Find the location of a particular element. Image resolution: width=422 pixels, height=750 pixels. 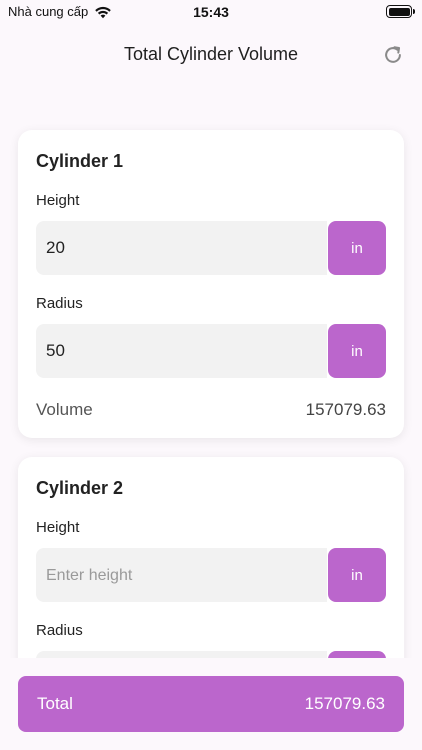

refresh-button is located at coordinates (393, 55).